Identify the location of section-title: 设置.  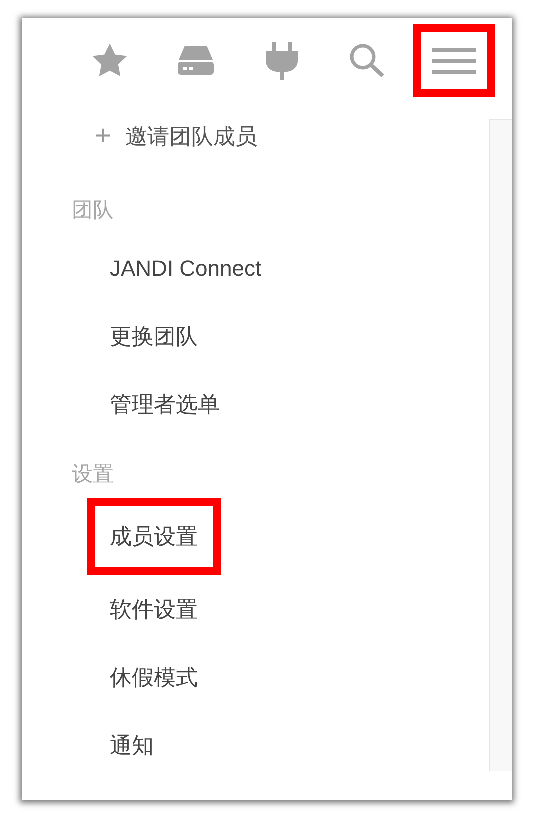
(93, 475).